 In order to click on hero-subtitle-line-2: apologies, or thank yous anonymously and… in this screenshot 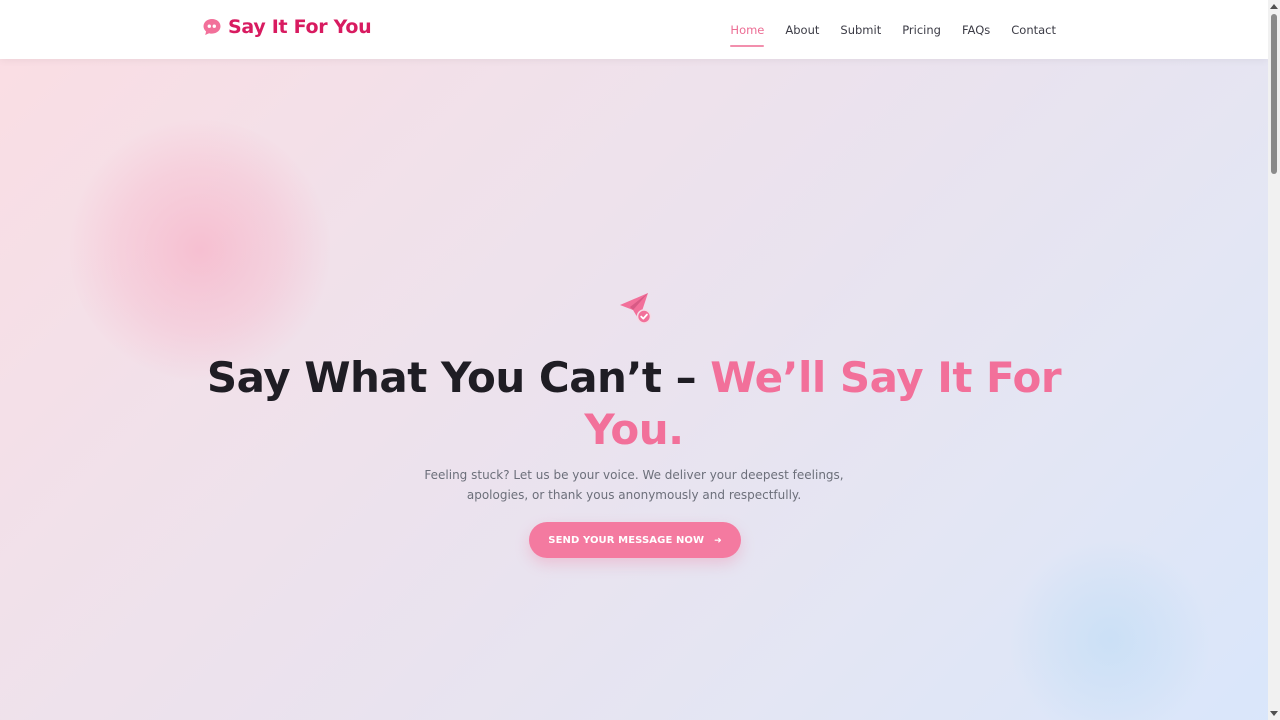, I will do `click(634, 495)`.